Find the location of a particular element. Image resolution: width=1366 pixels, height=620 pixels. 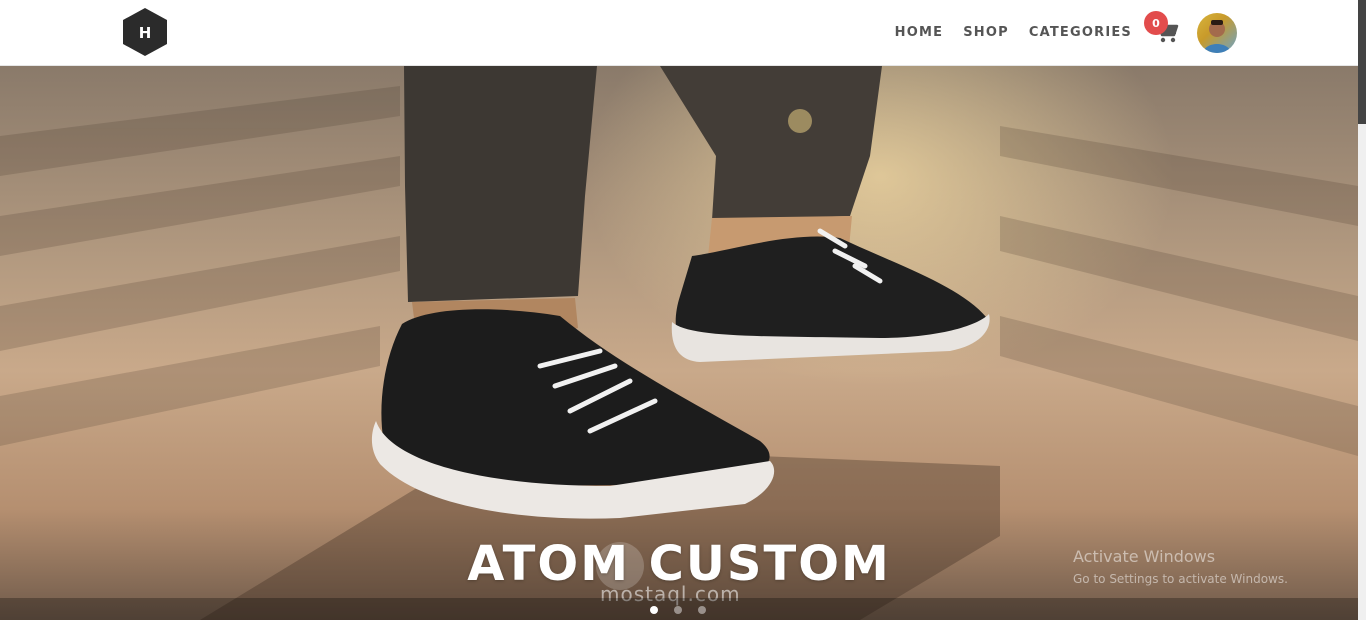

nav-shop-link: SHOP is located at coordinates (986, 32).